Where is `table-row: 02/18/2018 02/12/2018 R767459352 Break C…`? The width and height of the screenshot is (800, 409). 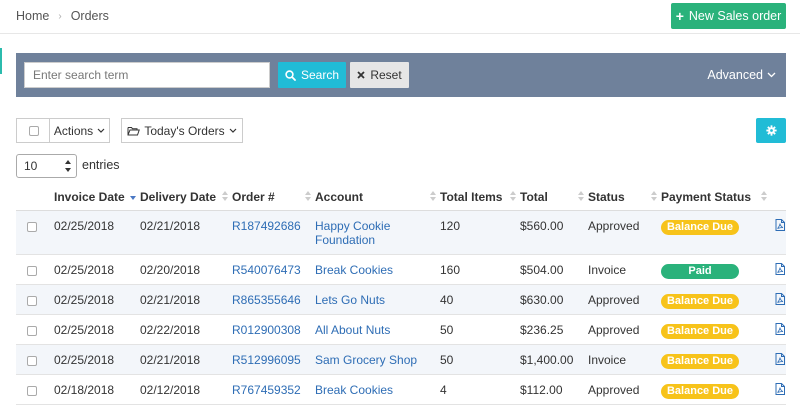
table-row: 02/18/2018 02/12/2018 R767459352 Break C… is located at coordinates (401, 389).